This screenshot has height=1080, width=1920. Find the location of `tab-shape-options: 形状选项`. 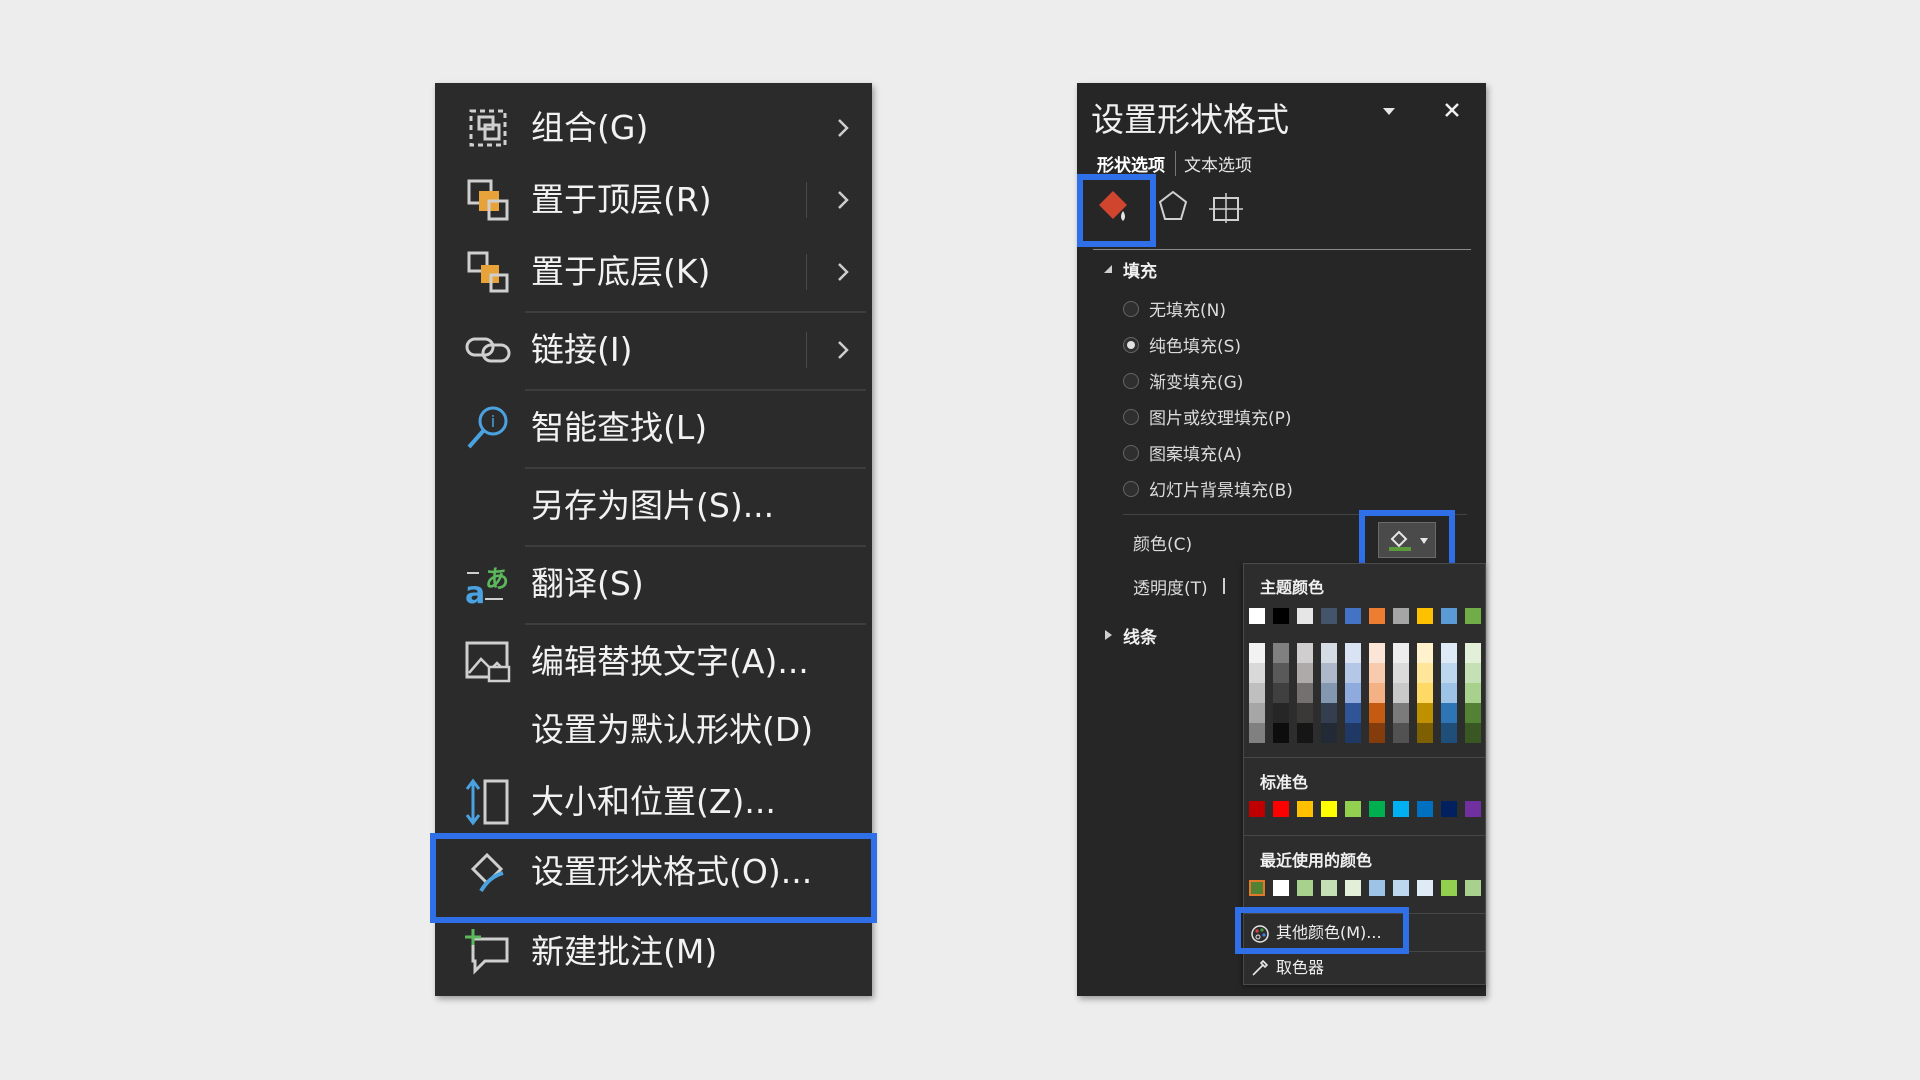

tab-shape-options: 形状选项 is located at coordinates (1136, 163).